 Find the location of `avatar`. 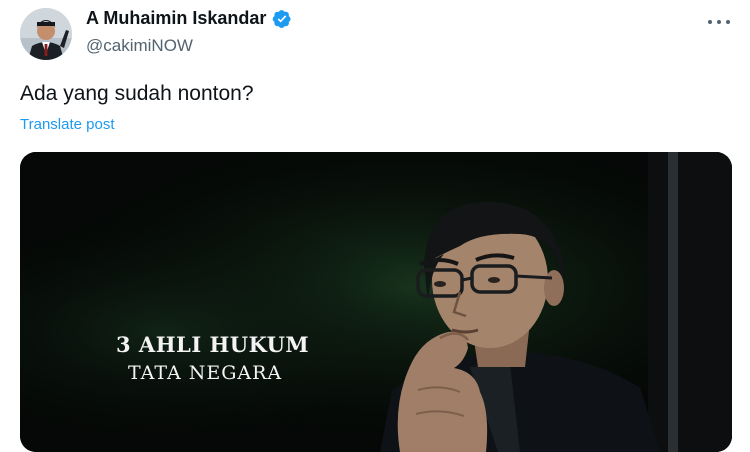

avatar is located at coordinates (46, 34).